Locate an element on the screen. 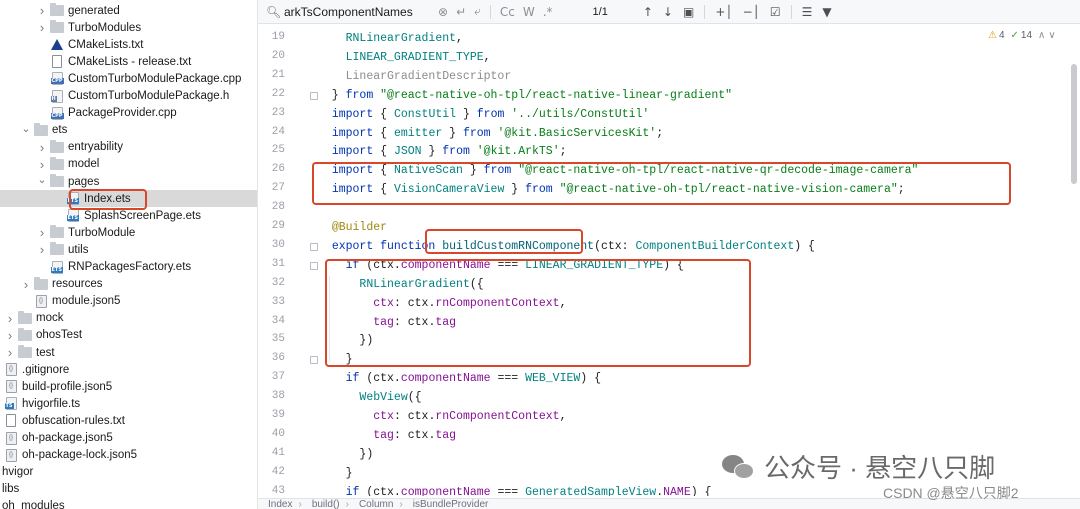 The image size is (1080, 509). tree-item: › model is located at coordinates (128, 164).